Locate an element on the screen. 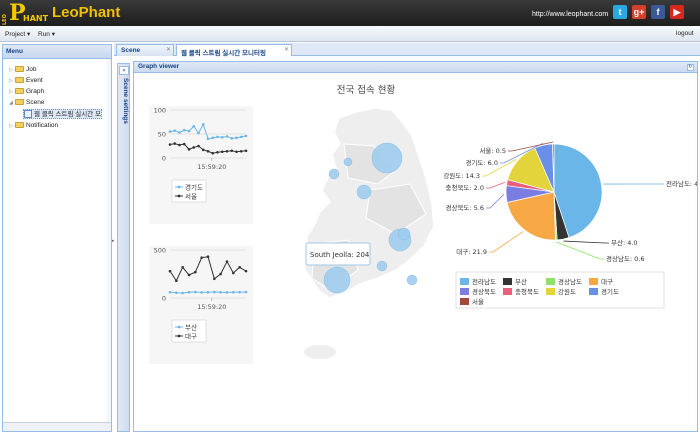 The image size is (700, 432). project-menu: Project ▾ is located at coordinates (17, 34).